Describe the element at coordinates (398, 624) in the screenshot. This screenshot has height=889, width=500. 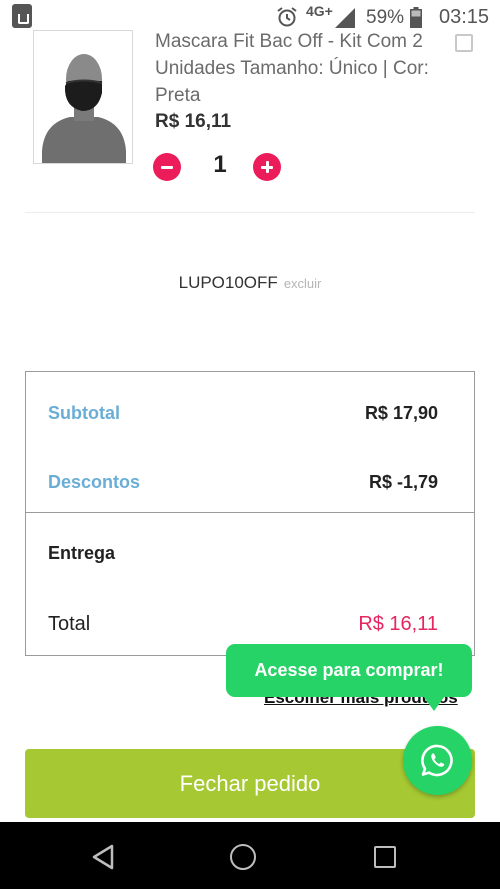
I see `total-value: R$ 16,11` at that location.